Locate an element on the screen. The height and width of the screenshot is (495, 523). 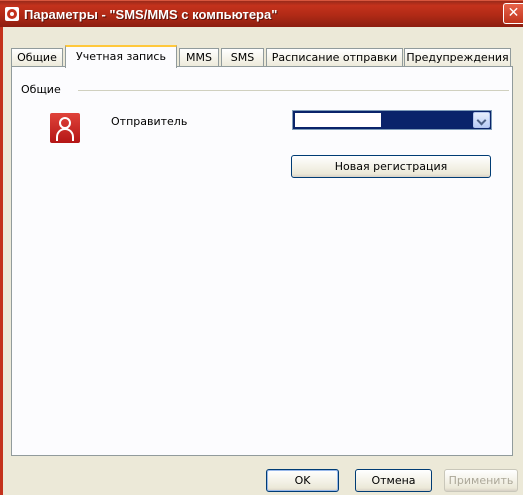
group-label-general: Общие is located at coordinates (41, 89).